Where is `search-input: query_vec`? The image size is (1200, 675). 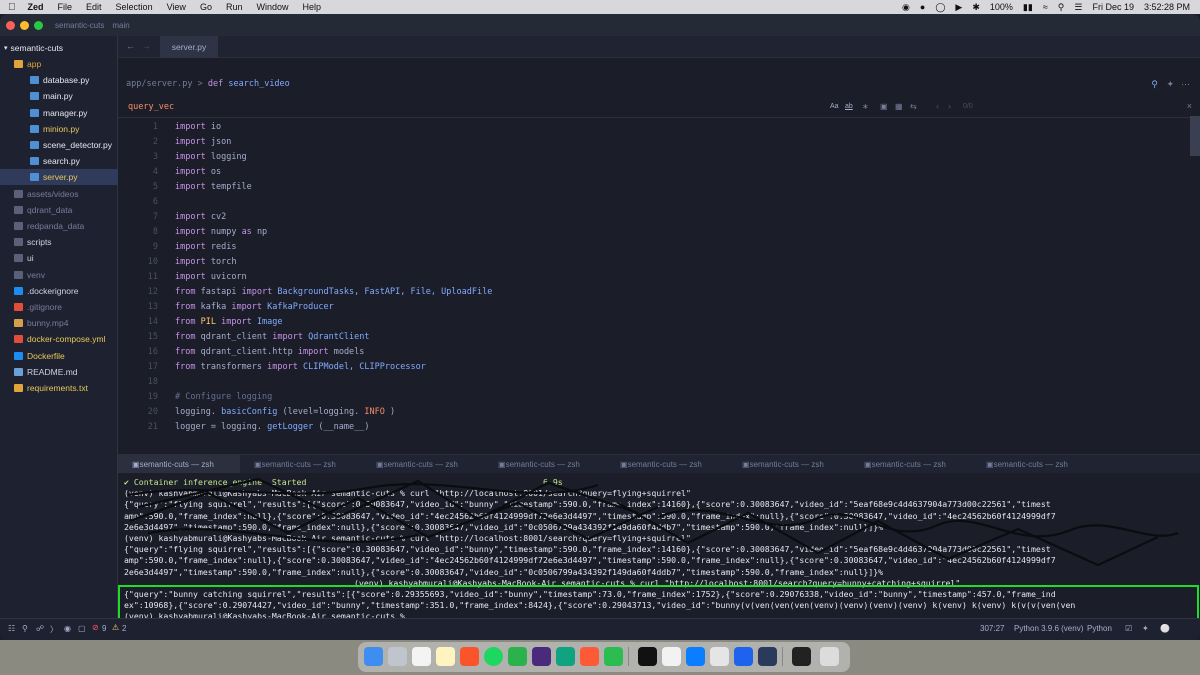 search-input: query_vec is located at coordinates (151, 107).